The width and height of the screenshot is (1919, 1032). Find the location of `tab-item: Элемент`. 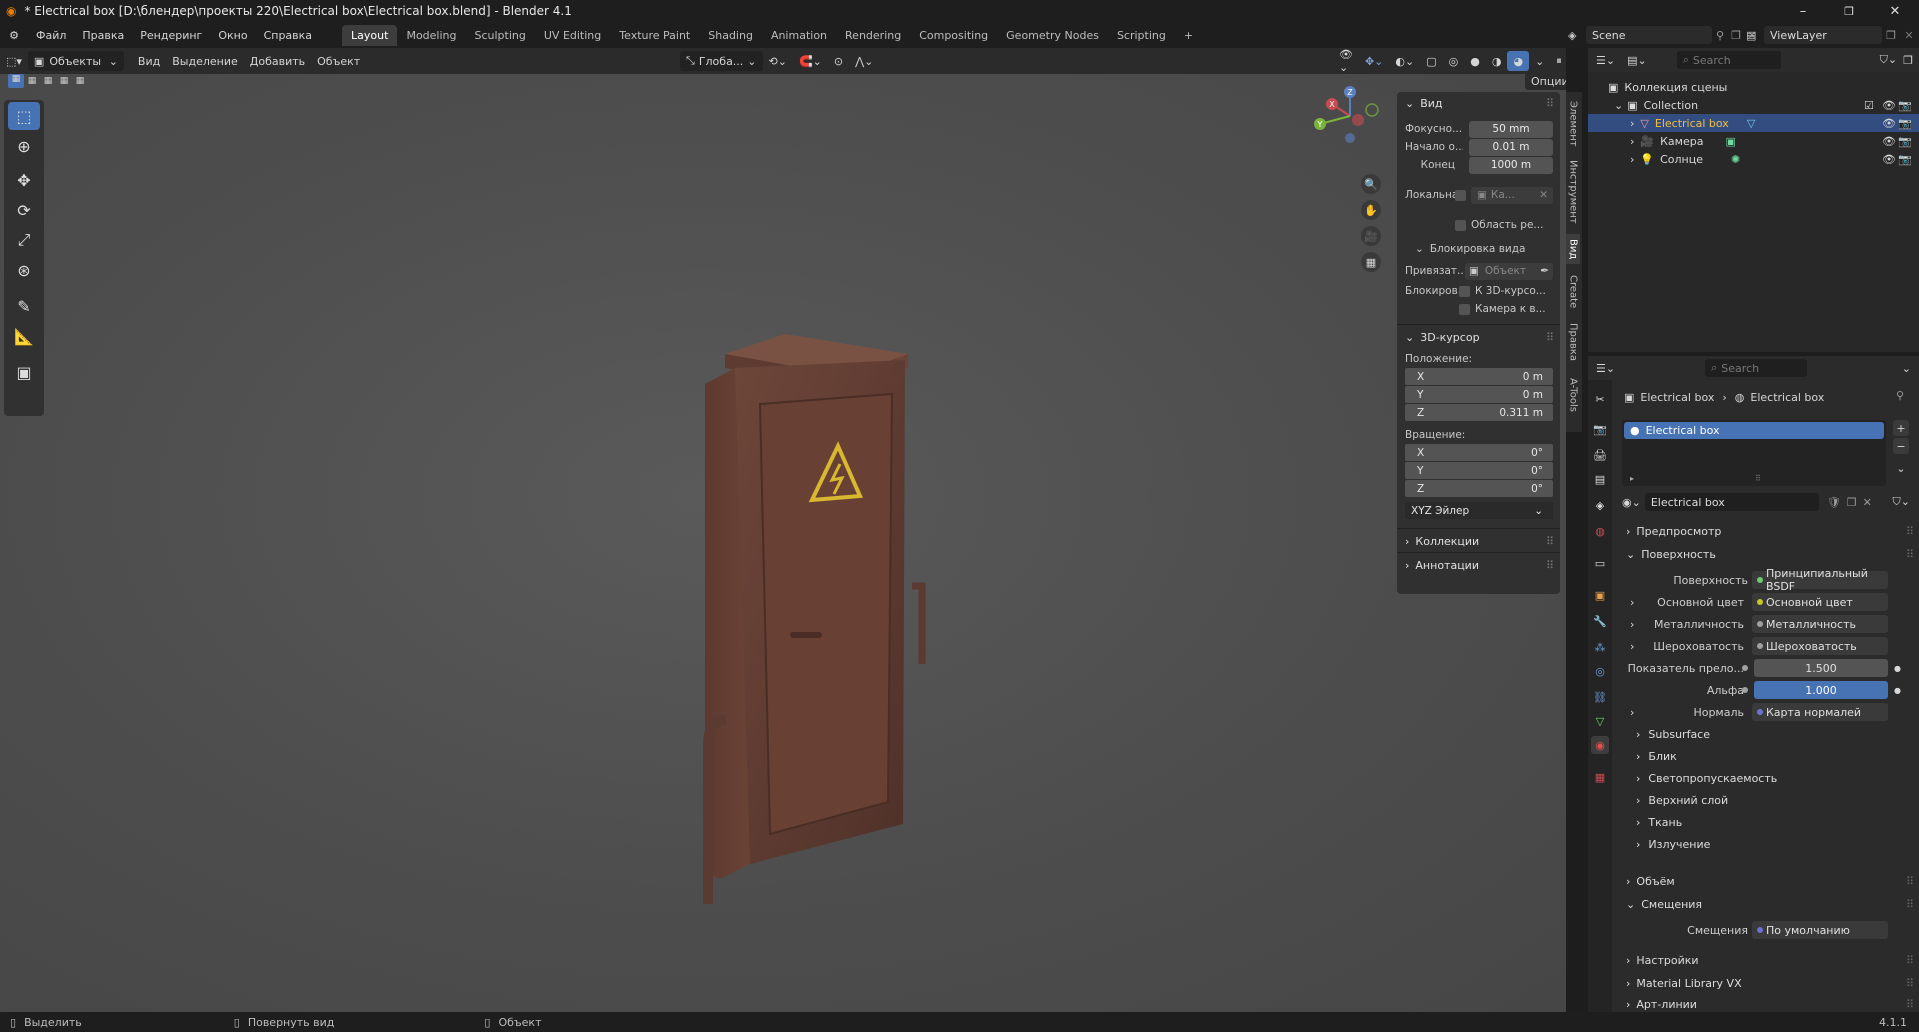

tab-item: Элемент is located at coordinates (1573, 124).